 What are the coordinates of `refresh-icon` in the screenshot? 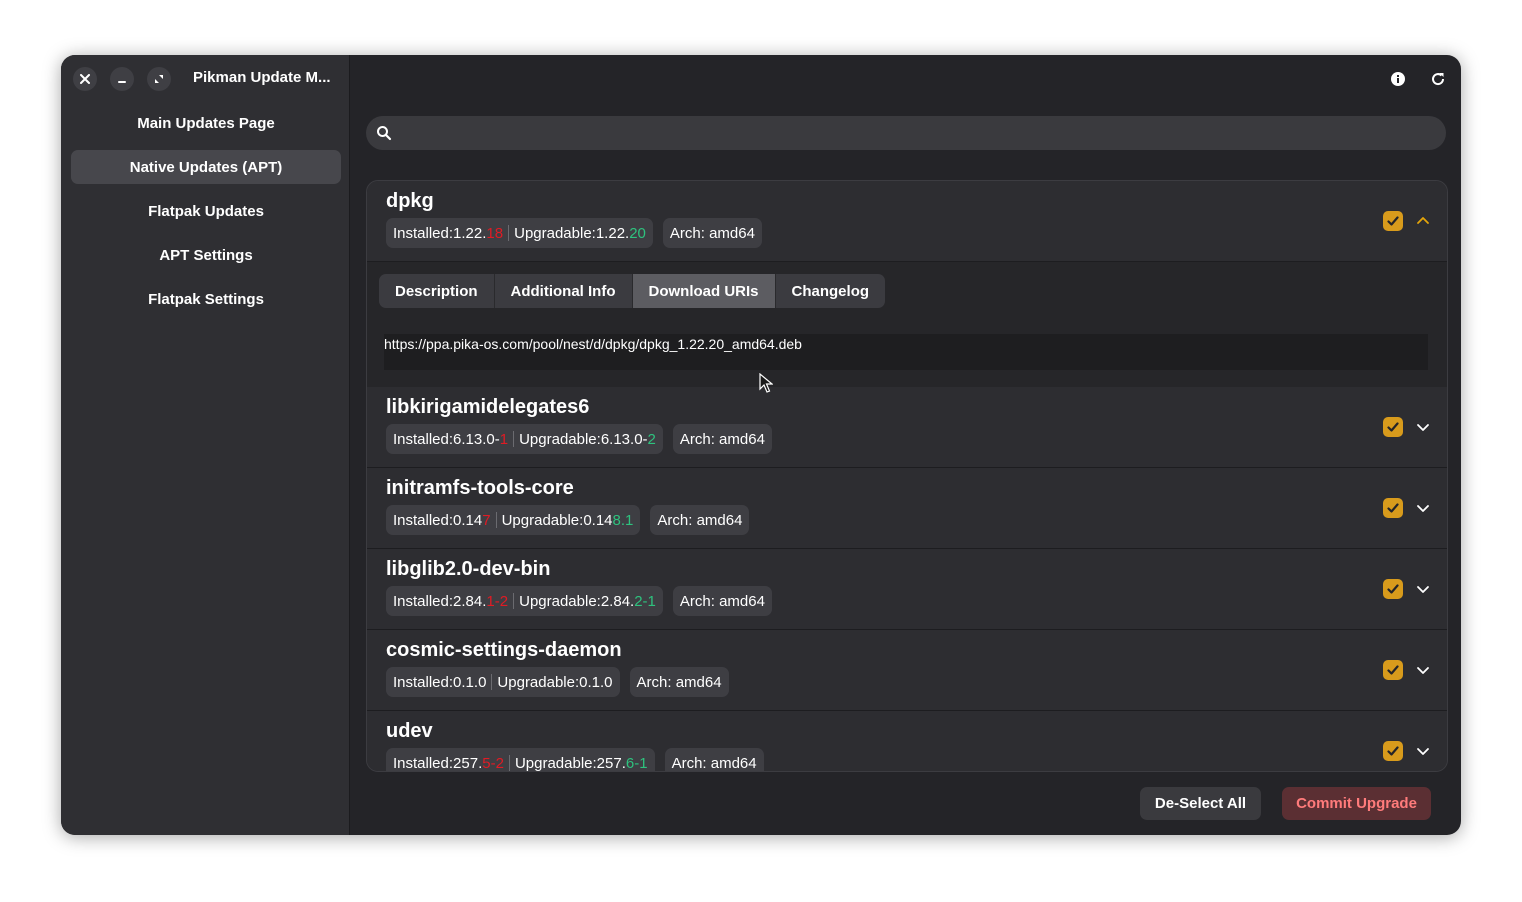 It's located at (1438, 79).